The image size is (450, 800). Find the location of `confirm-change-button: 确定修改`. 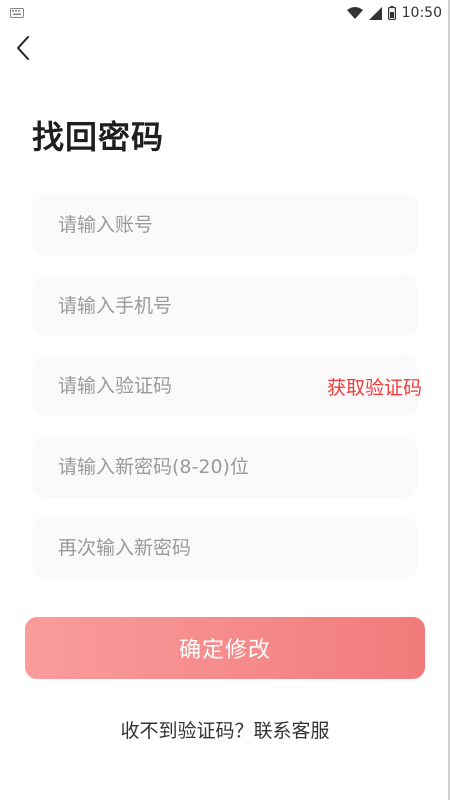

confirm-change-button: 确定修改 is located at coordinates (225, 648).